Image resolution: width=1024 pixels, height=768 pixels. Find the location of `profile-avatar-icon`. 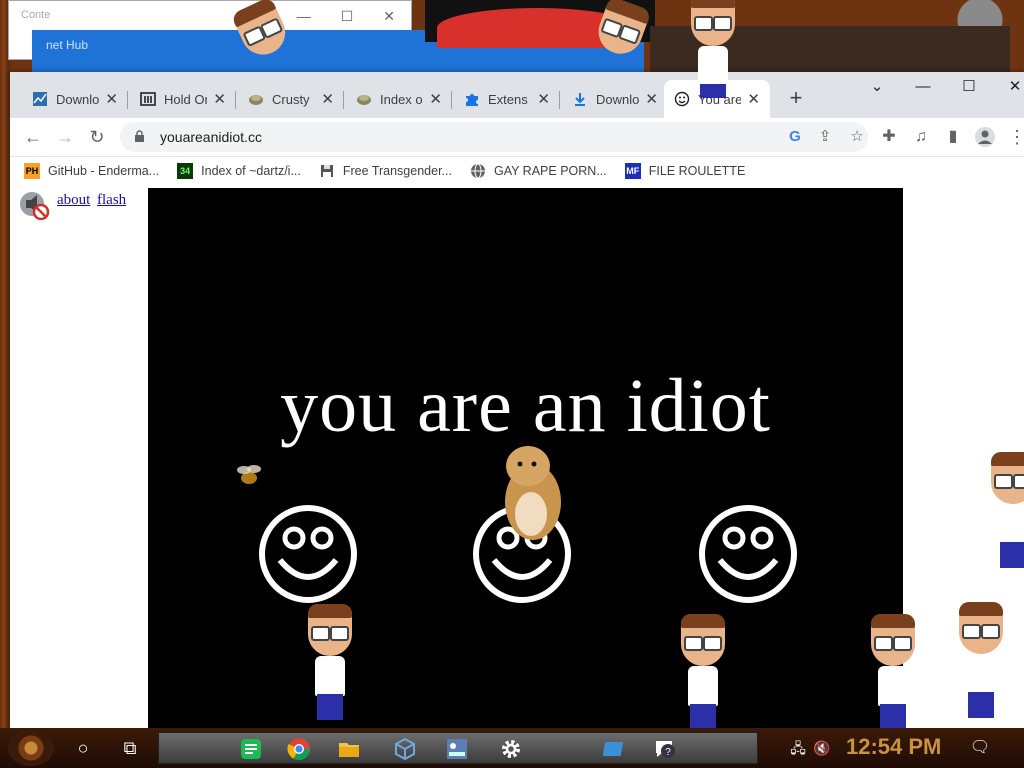

profile-avatar-icon is located at coordinates (985, 137).